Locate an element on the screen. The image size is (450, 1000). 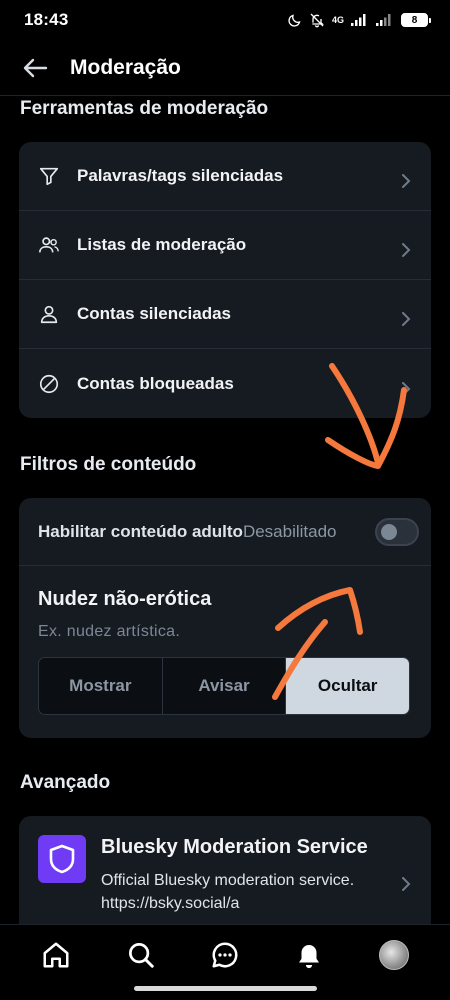
page-title: Moderação is located at coordinates (125, 67).